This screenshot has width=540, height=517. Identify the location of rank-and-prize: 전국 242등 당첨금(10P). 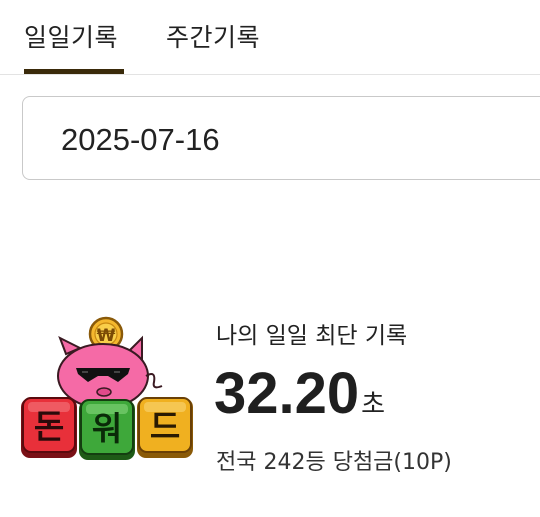
(334, 462).